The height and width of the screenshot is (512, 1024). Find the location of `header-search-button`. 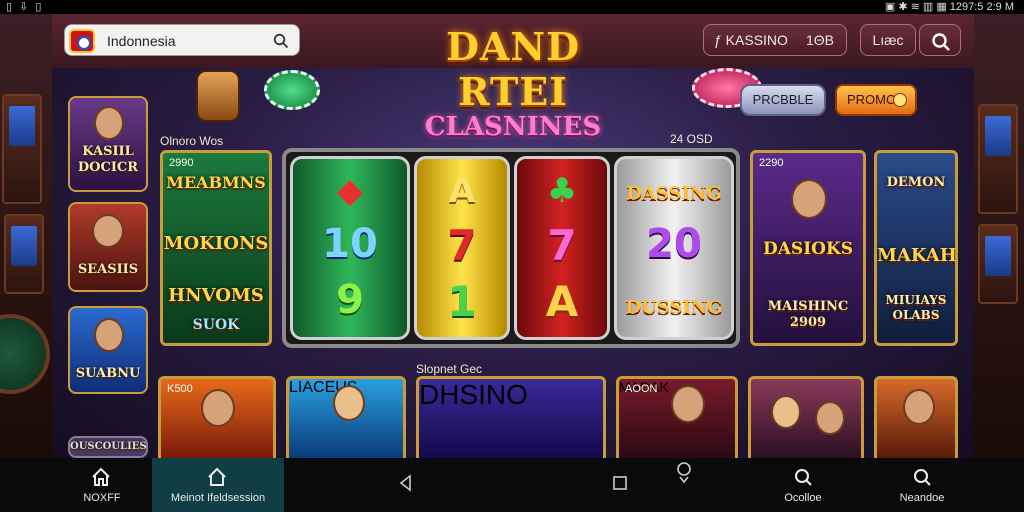

header-search-button is located at coordinates (940, 40).